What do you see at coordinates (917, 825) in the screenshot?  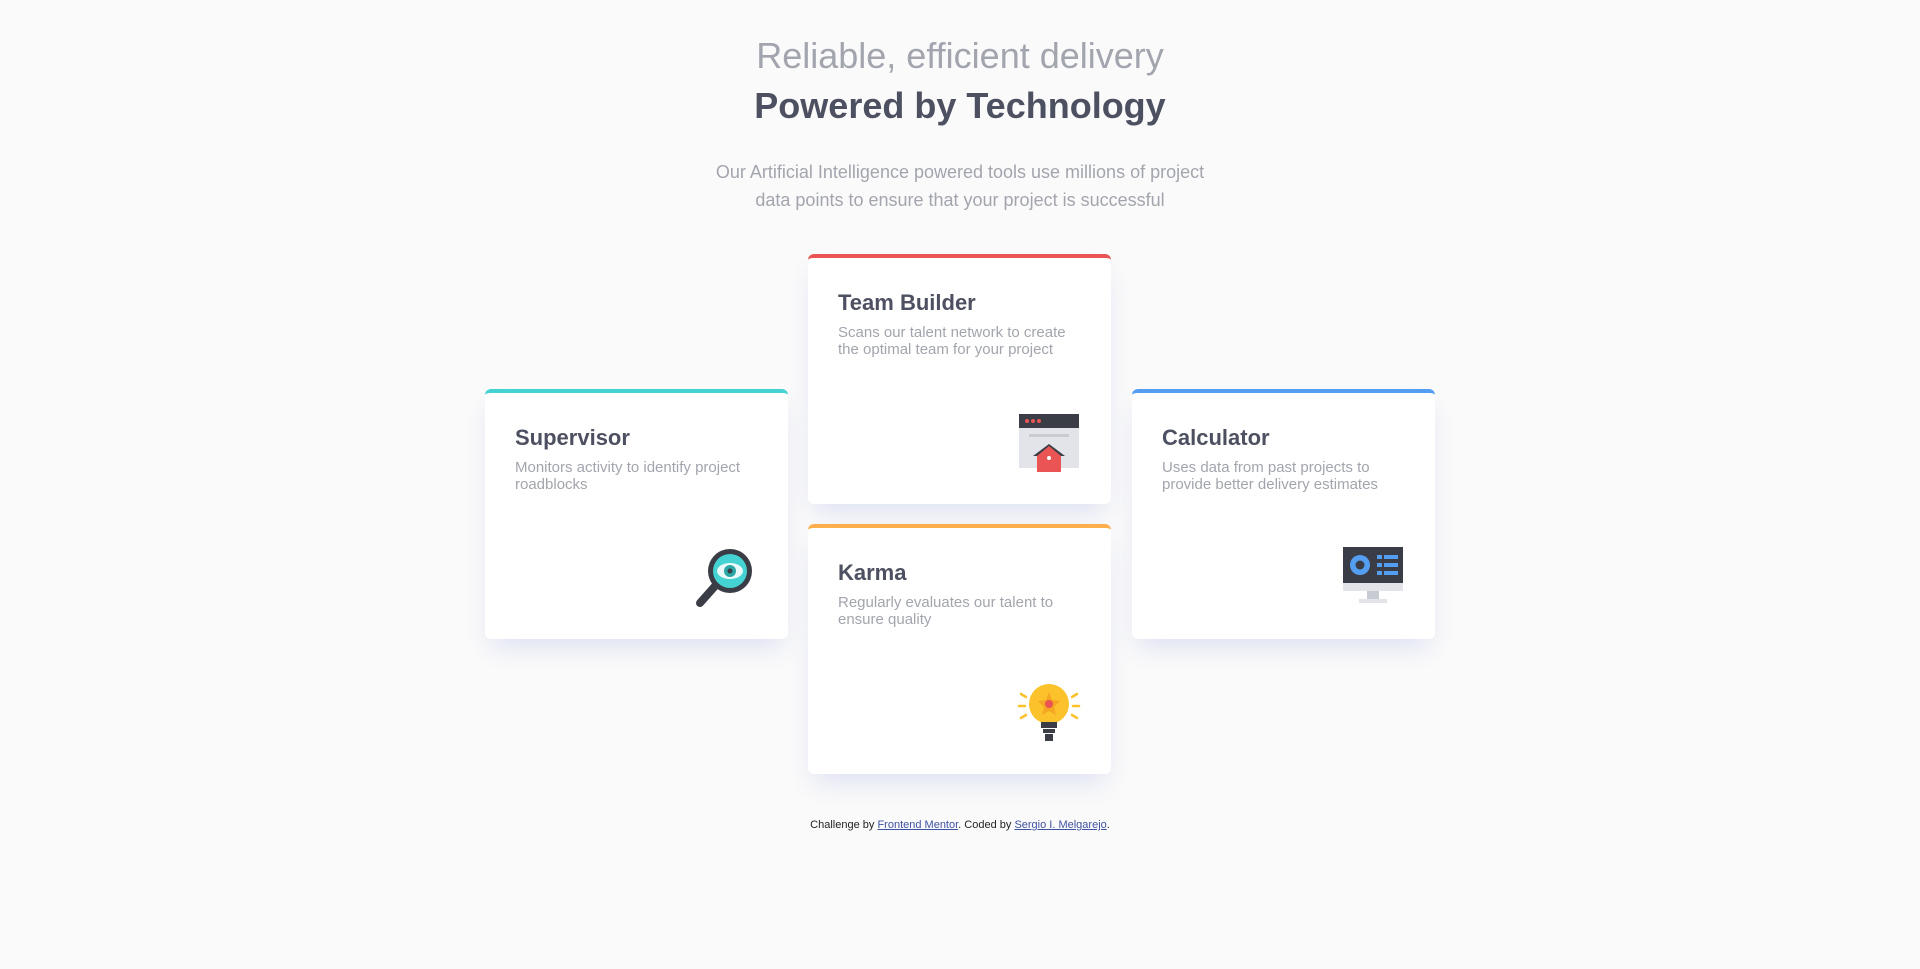 I see `frontend-mentor-link: Frontend Mentor` at bounding box center [917, 825].